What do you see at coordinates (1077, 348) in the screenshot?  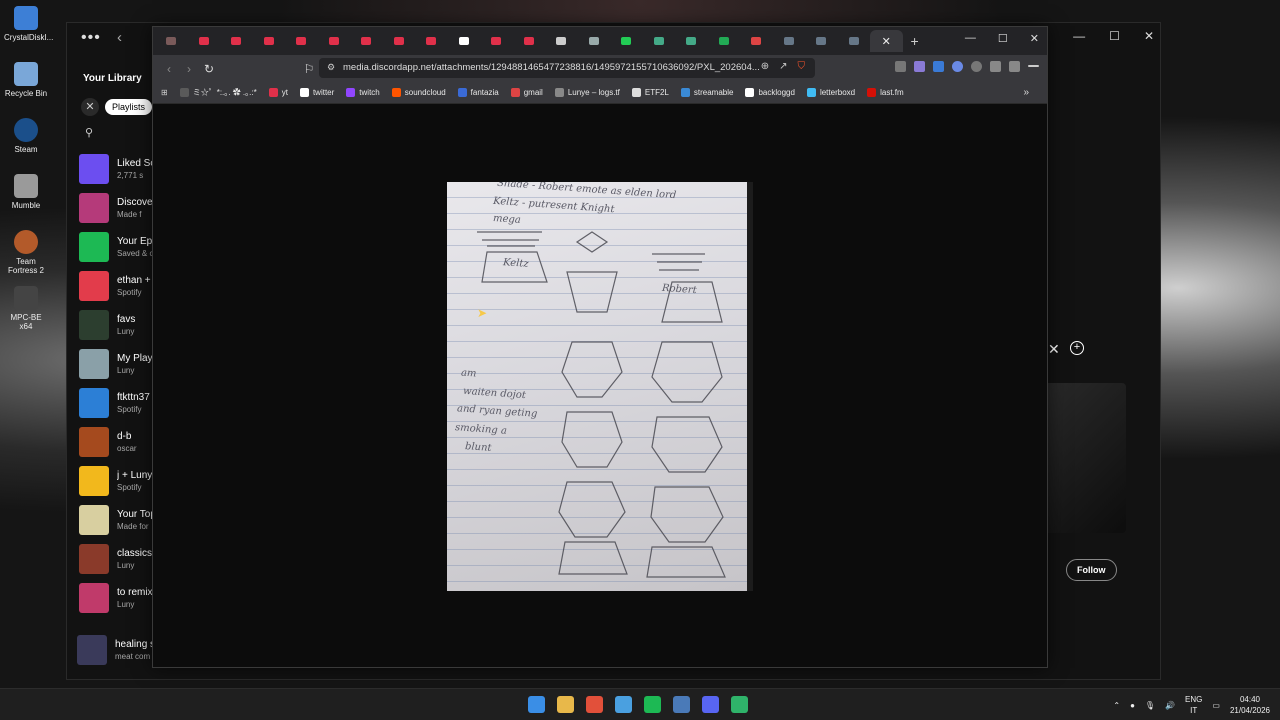 I see `add-icon: +` at bounding box center [1077, 348].